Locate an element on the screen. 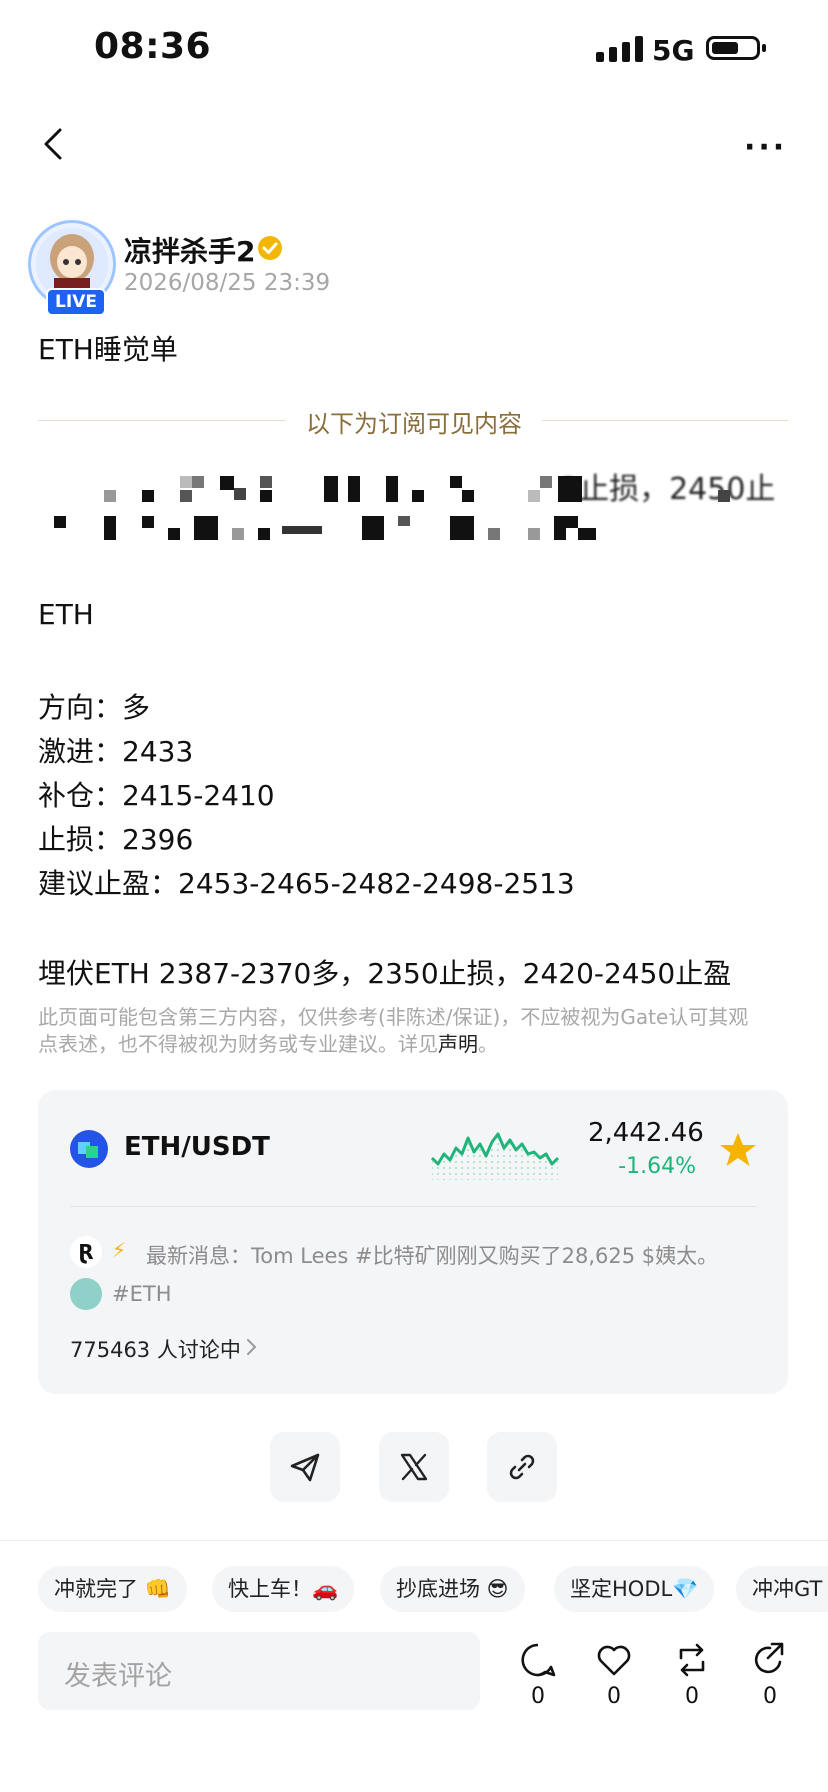  author-name: 凉拌杀手2 is located at coordinates (189, 250).